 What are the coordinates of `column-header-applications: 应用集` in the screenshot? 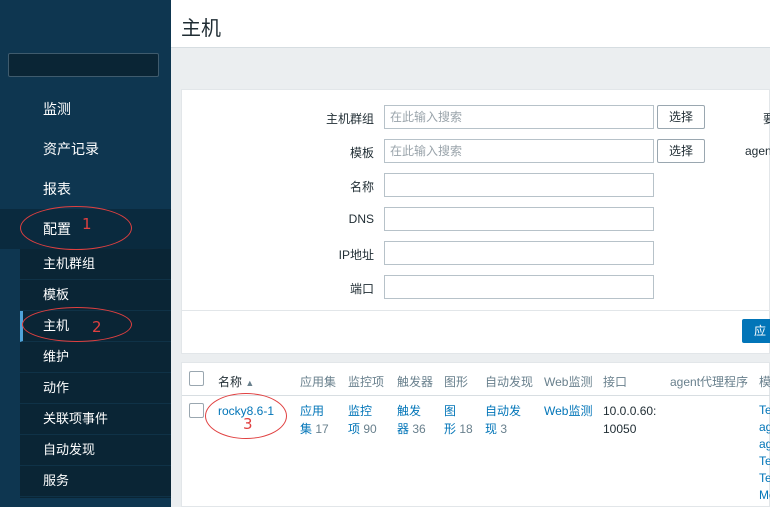 It's located at (318, 382).